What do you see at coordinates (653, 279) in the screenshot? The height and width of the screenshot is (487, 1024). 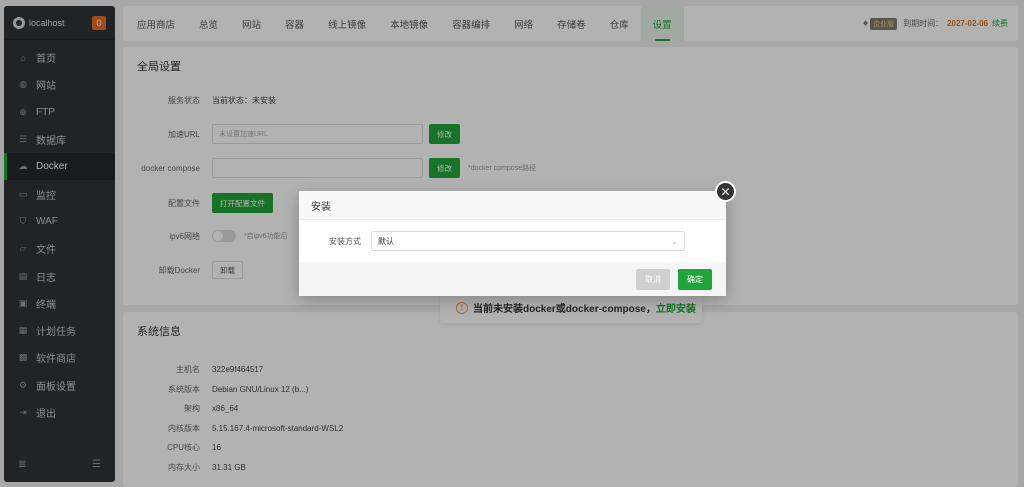 I see `cancel-button: 取消` at bounding box center [653, 279].